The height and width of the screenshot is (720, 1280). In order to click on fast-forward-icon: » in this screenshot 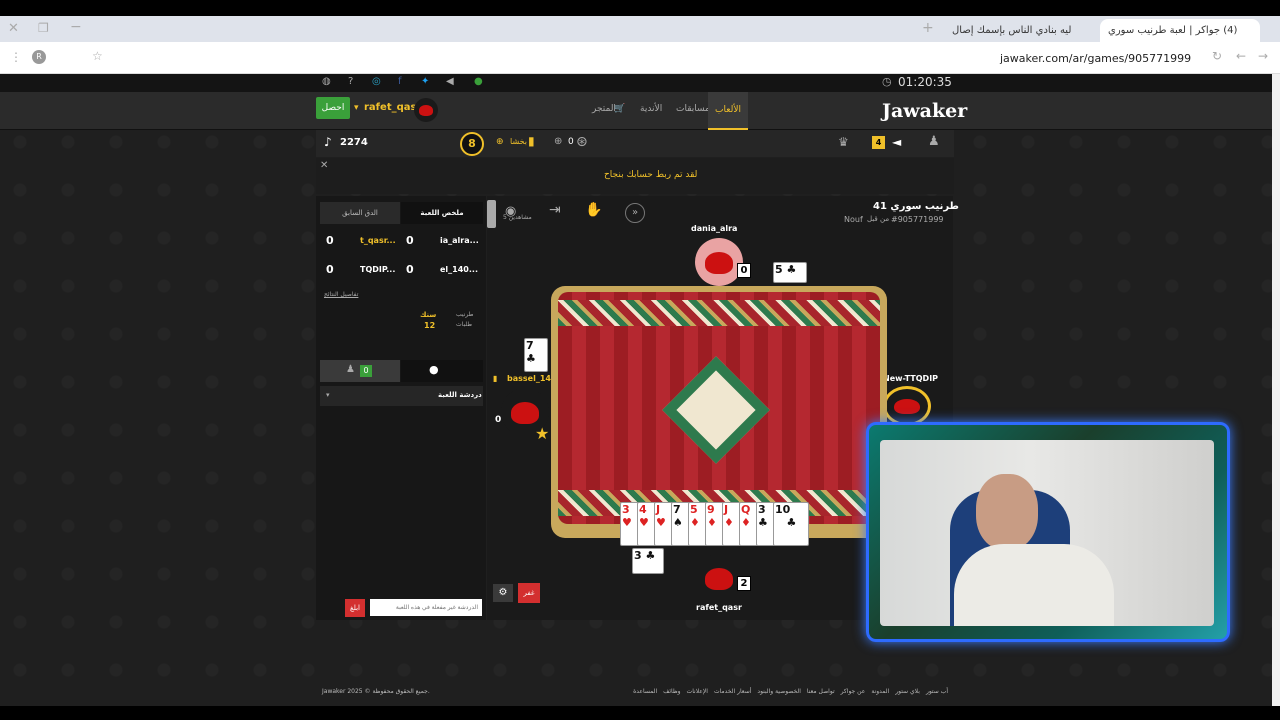, I will do `click(635, 213)`.